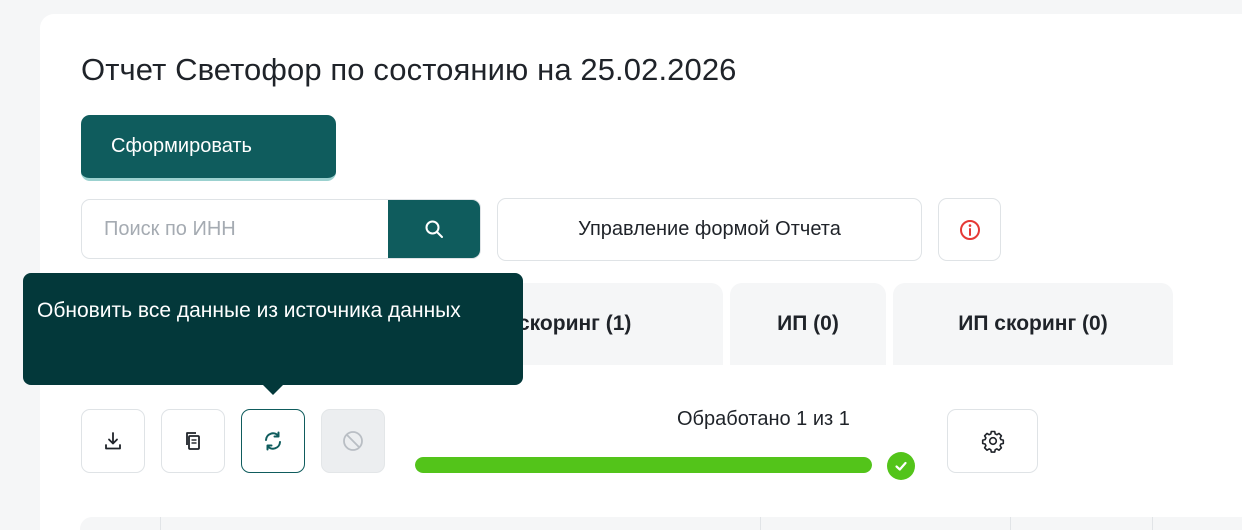 The image size is (1242, 530). What do you see at coordinates (181, 146) in the screenshot?
I see `generate-button-label: Сформировать` at bounding box center [181, 146].